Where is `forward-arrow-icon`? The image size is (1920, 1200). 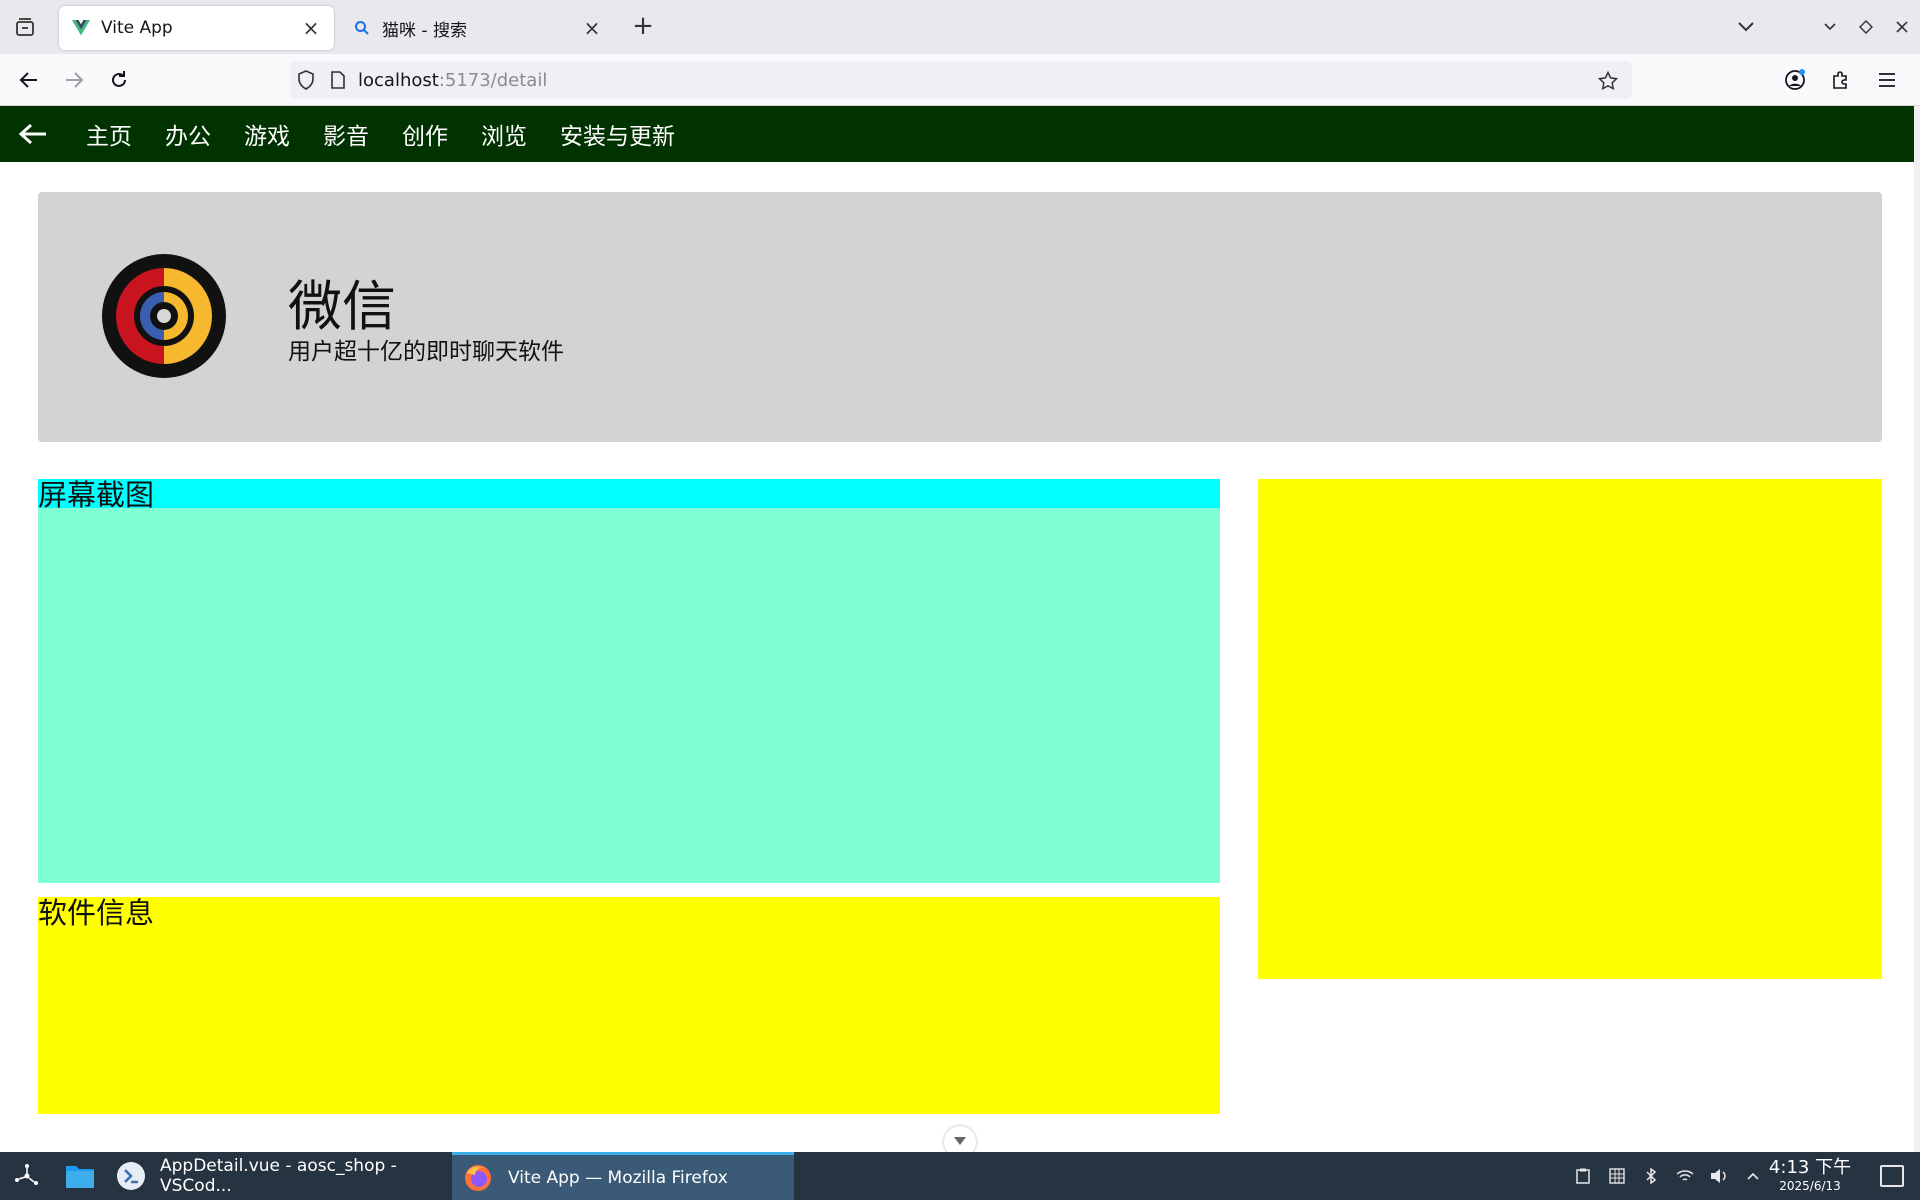 forward-arrow-icon is located at coordinates (75, 80).